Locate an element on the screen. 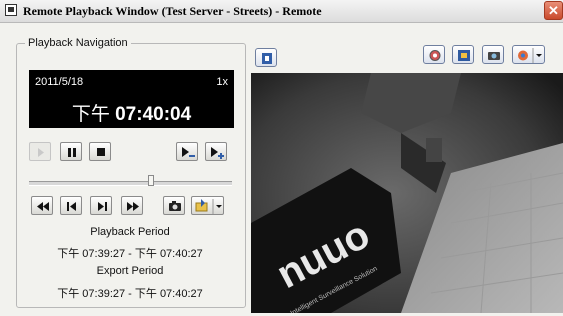 This screenshot has width=563, height=316. display-time: 下午 07:40:04 is located at coordinates (131, 112).